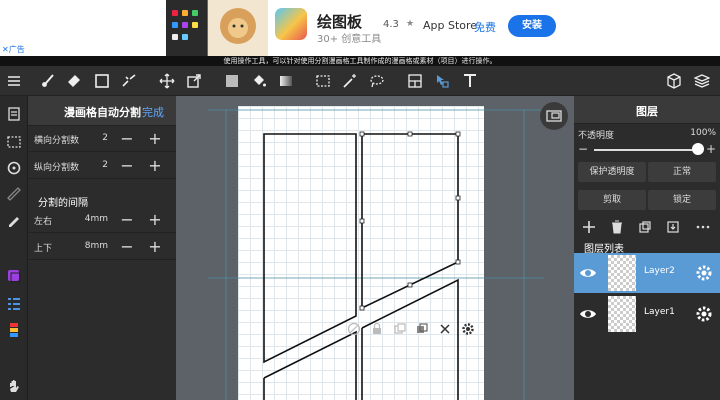  Describe the element at coordinates (14, 330) in the screenshot. I see `palette-icon` at that location.